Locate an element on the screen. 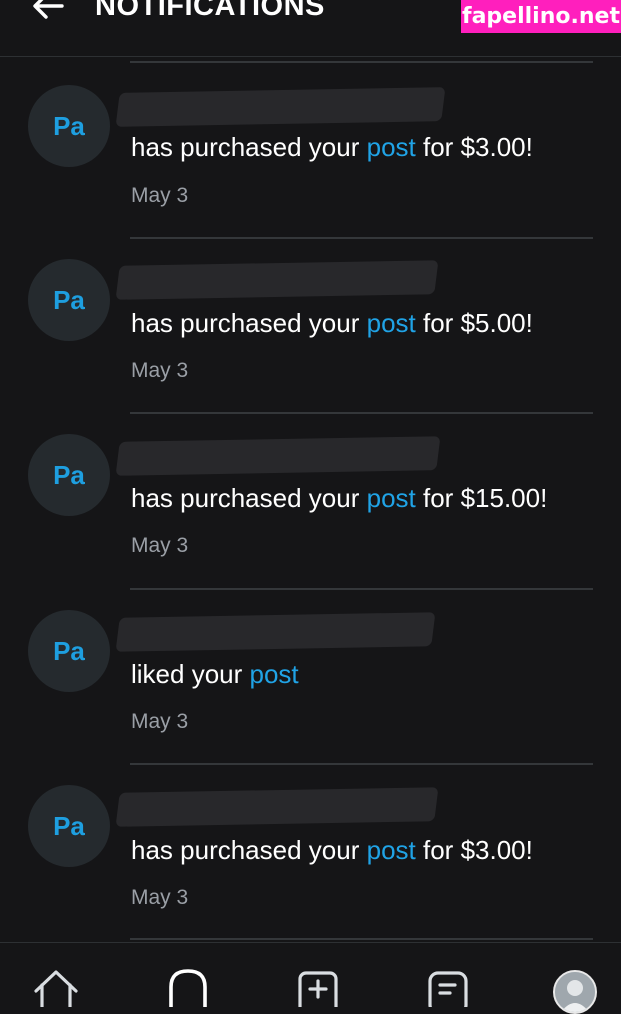 This screenshot has width=621, height=1014. bottom-tab-bar is located at coordinates (310, 978).